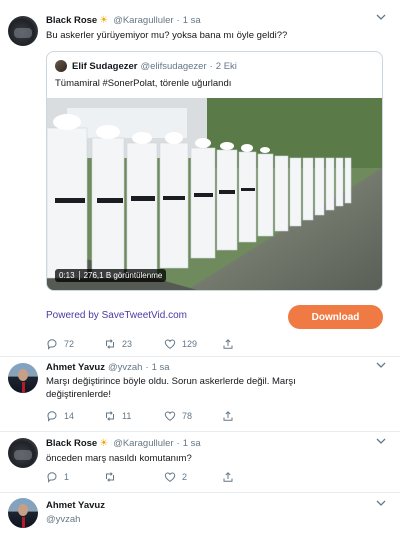 This screenshot has height=533, width=400. Describe the element at coordinates (335, 317) in the screenshot. I see `download-button: Download` at that location.